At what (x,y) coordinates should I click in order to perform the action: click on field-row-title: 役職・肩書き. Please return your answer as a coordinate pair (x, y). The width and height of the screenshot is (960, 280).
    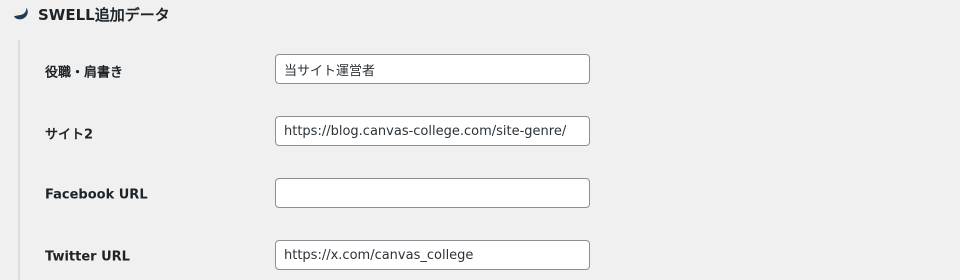
    Looking at the image, I should click on (490, 71).